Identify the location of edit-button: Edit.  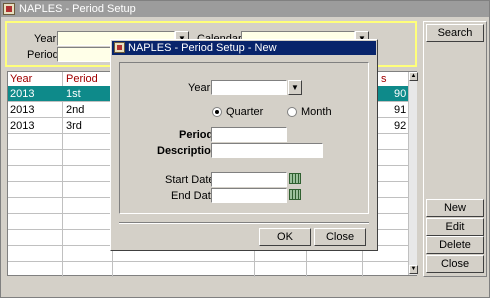
(455, 227).